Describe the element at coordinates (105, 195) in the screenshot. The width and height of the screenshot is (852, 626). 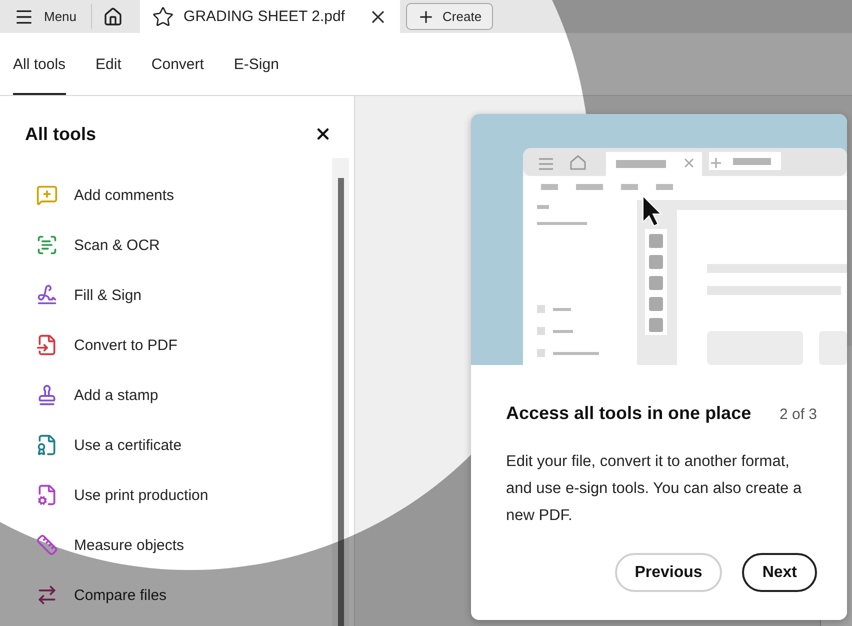
I see `tool-item: Add comments` at that location.